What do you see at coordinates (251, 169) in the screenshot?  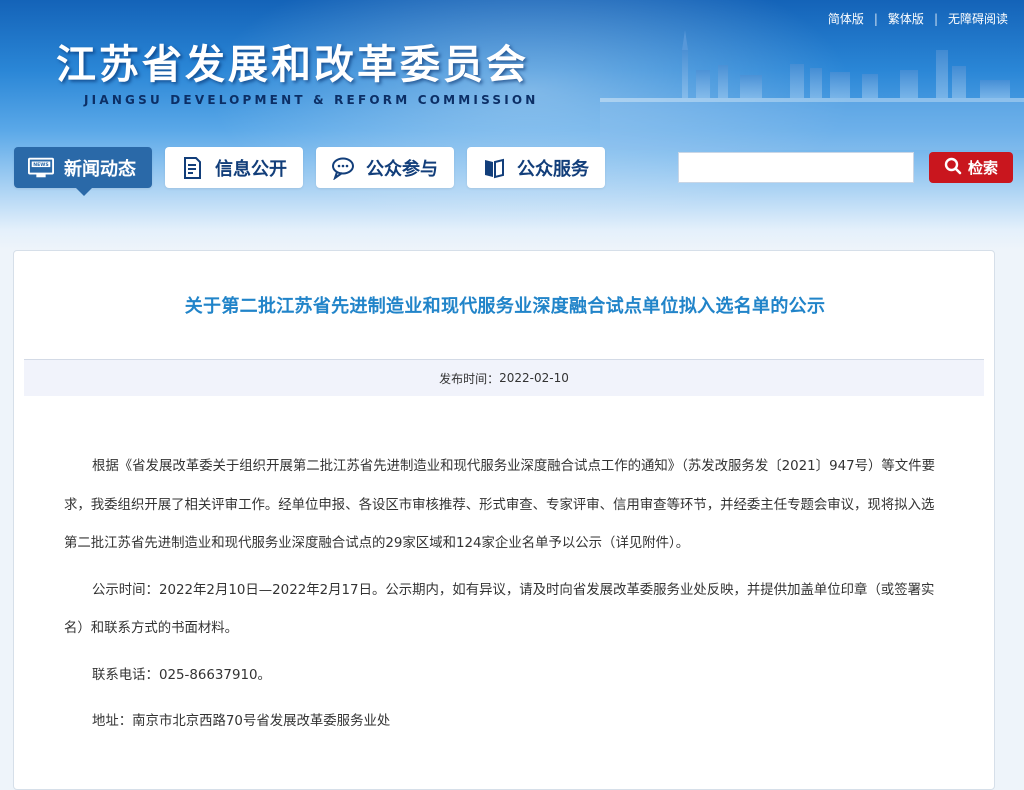 I see `nav-label-info: 信息公开` at bounding box center [251, 169].